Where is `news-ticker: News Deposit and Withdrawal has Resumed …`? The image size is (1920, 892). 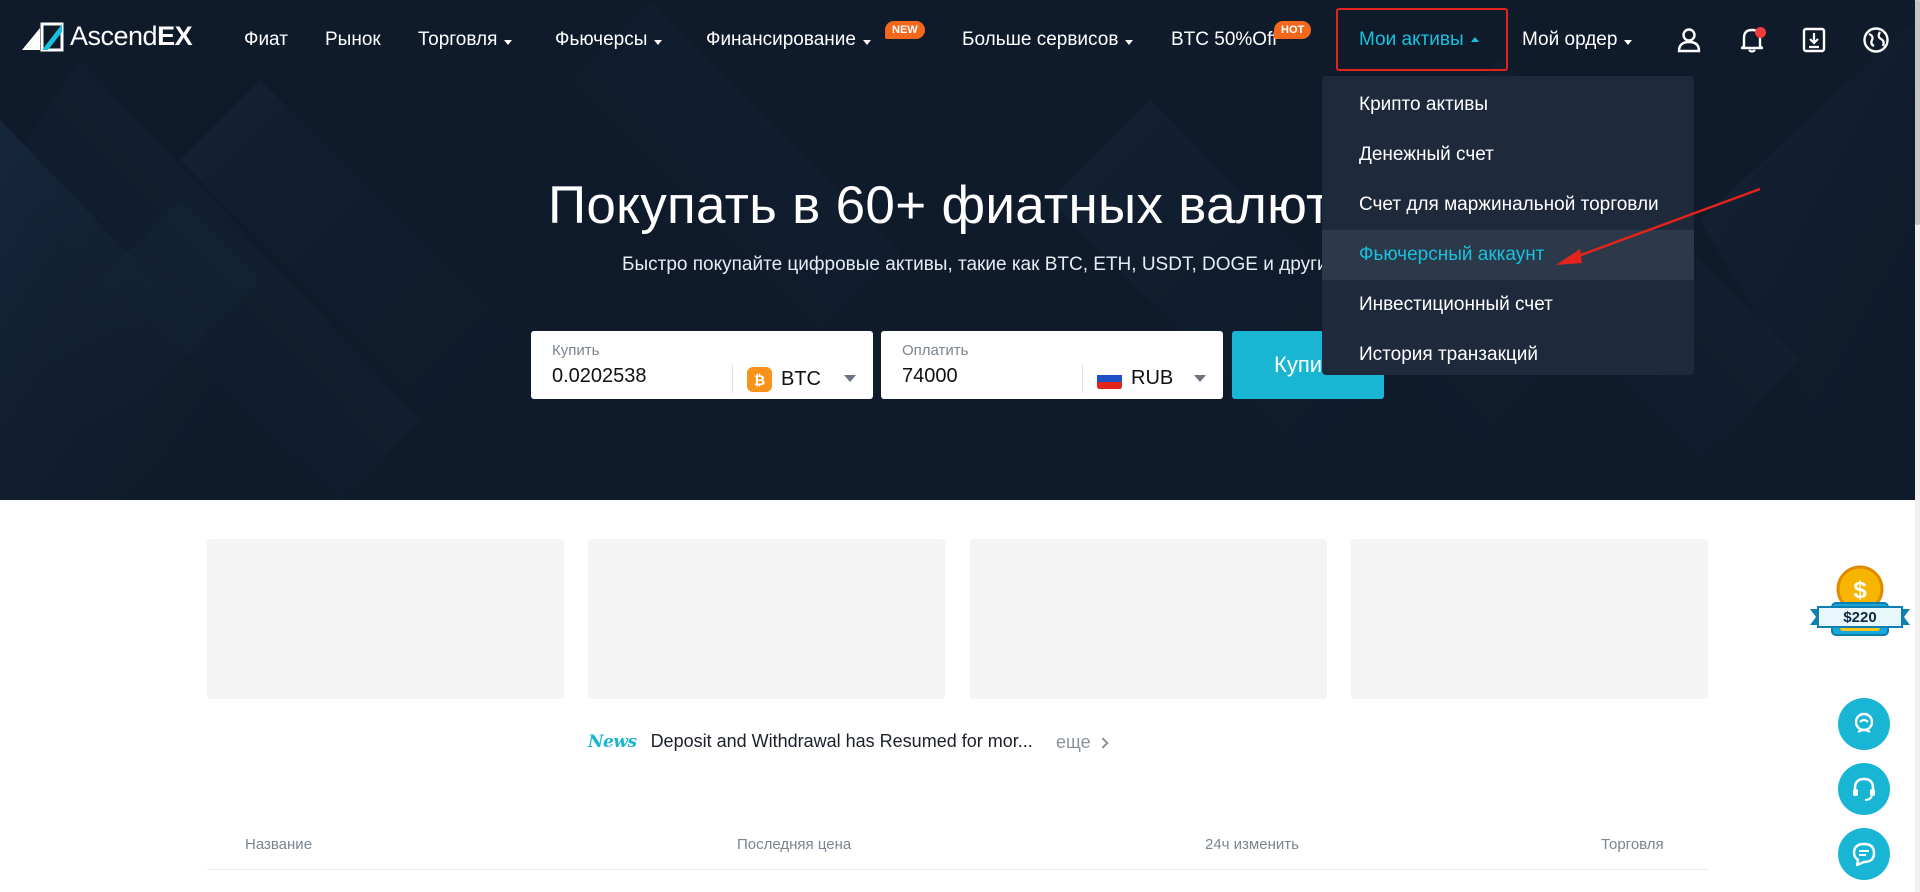
news-ticker: News Deposit and Withdrawal has Resumed … is located at coordinates (810, 741).